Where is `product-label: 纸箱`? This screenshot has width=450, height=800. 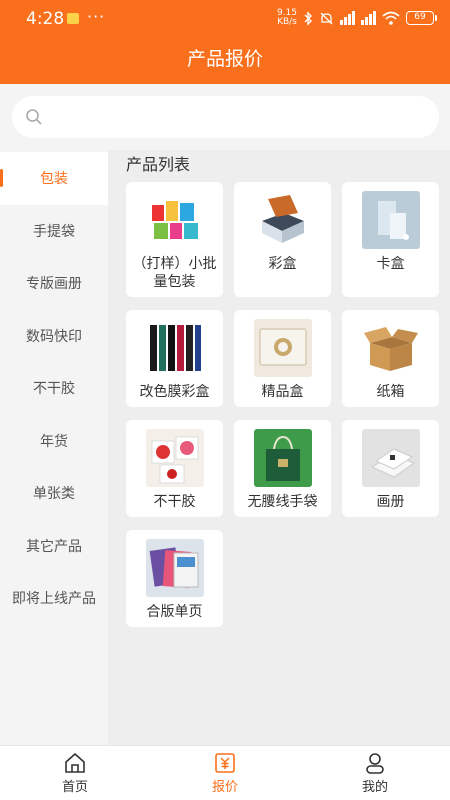 product-label: 纸箱 is located at coordinates (390, 392).